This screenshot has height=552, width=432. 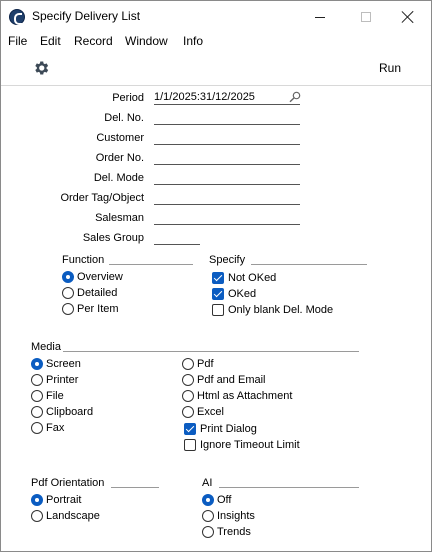 I want to click on media-option-pdf-and-email: Pdf and Email, so click(x=223, y=379).